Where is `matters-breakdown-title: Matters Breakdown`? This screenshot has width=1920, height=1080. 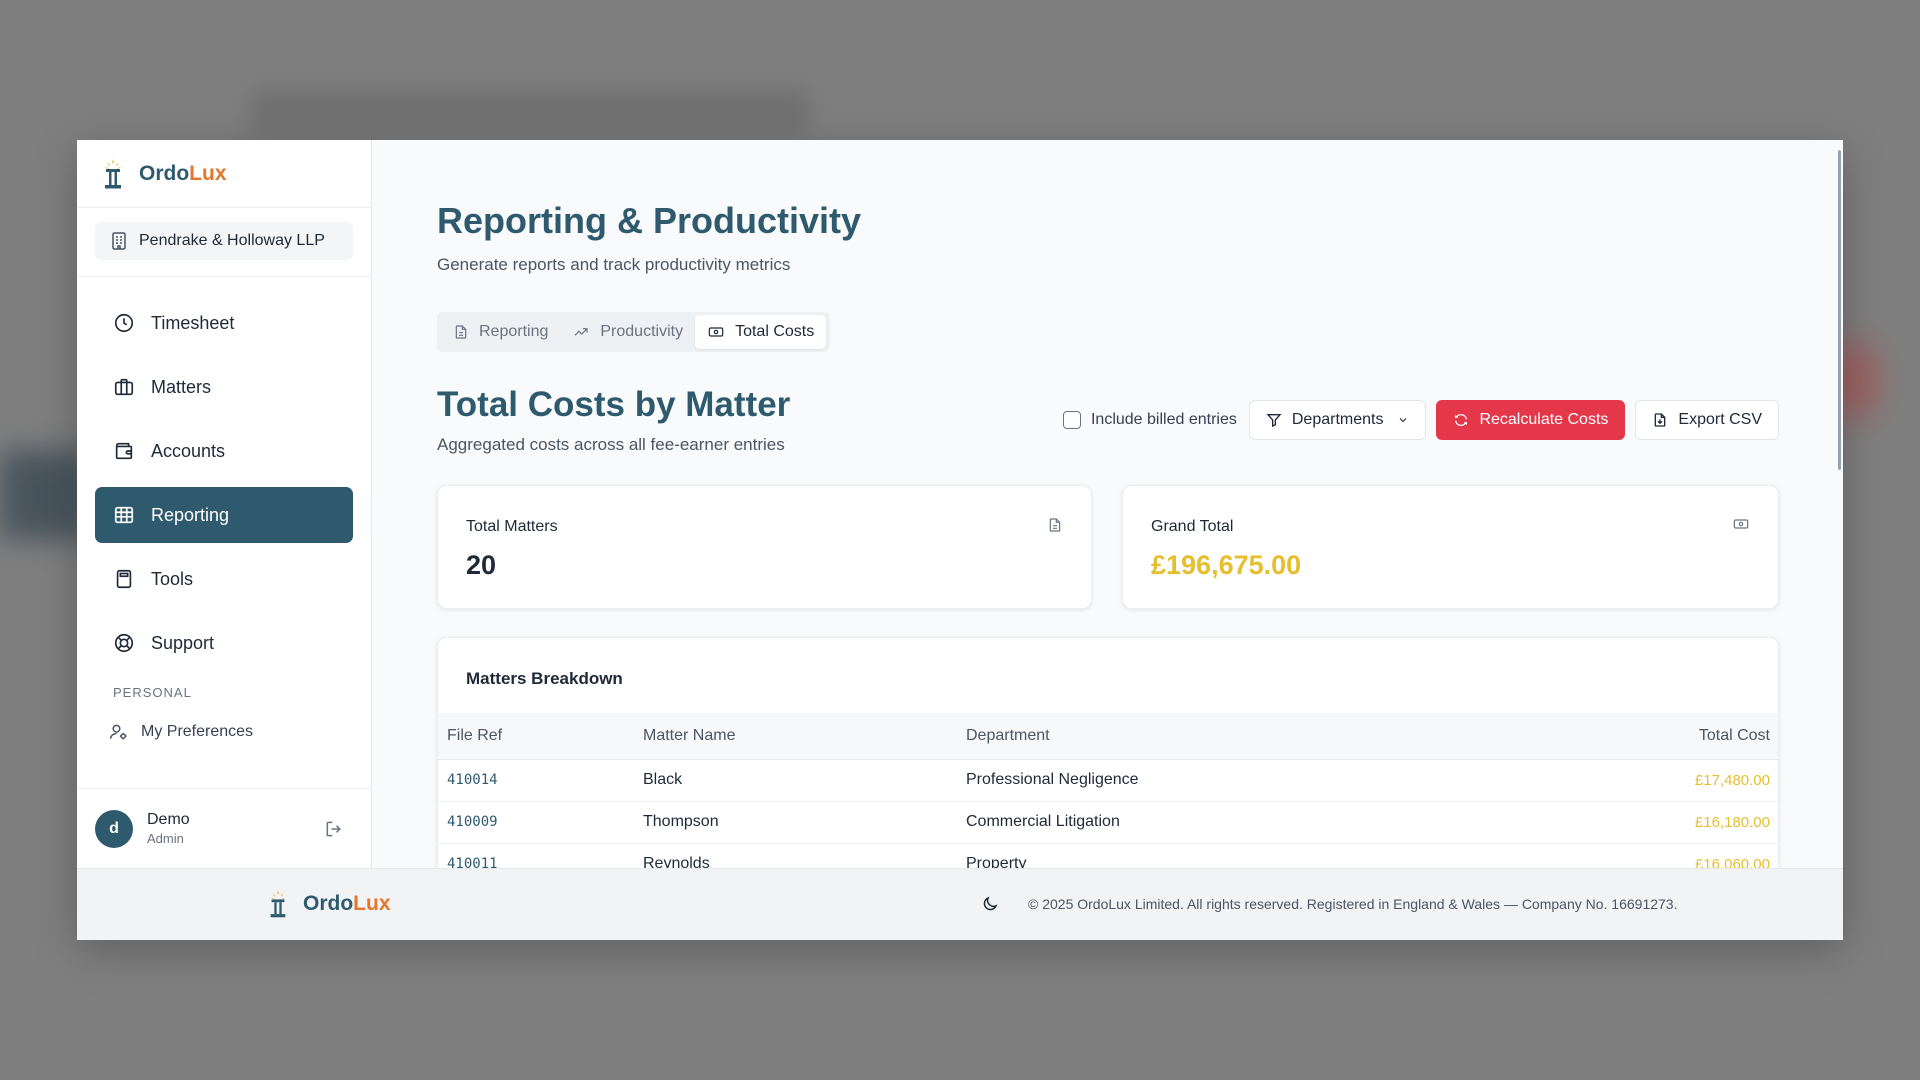 matters-breakdown-title: Matters Breakdown is located at coordinates (544, 678).